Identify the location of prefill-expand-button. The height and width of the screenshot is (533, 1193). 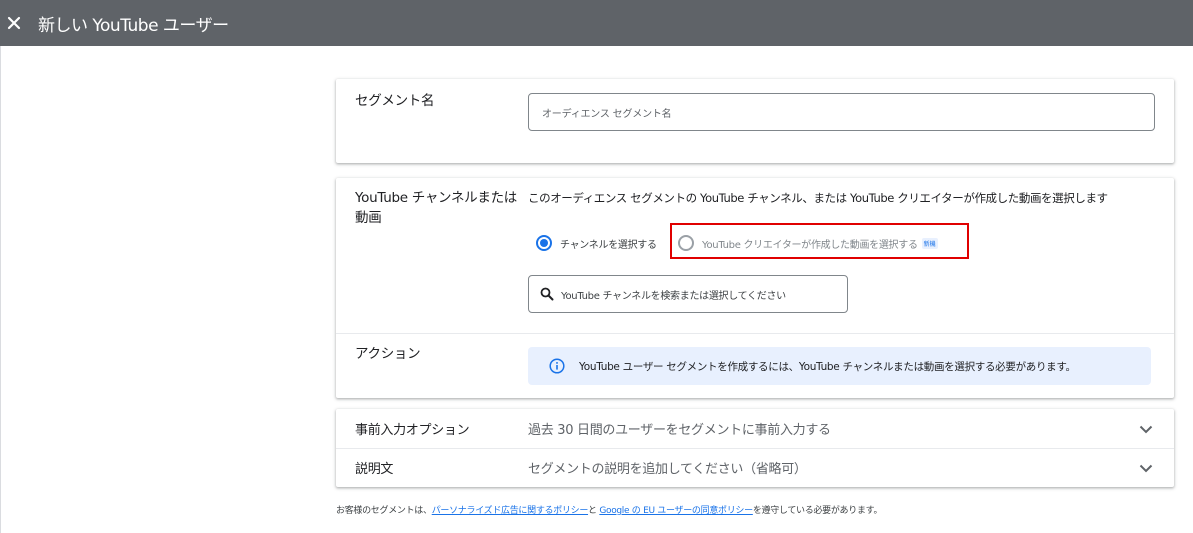
(1146, 429).